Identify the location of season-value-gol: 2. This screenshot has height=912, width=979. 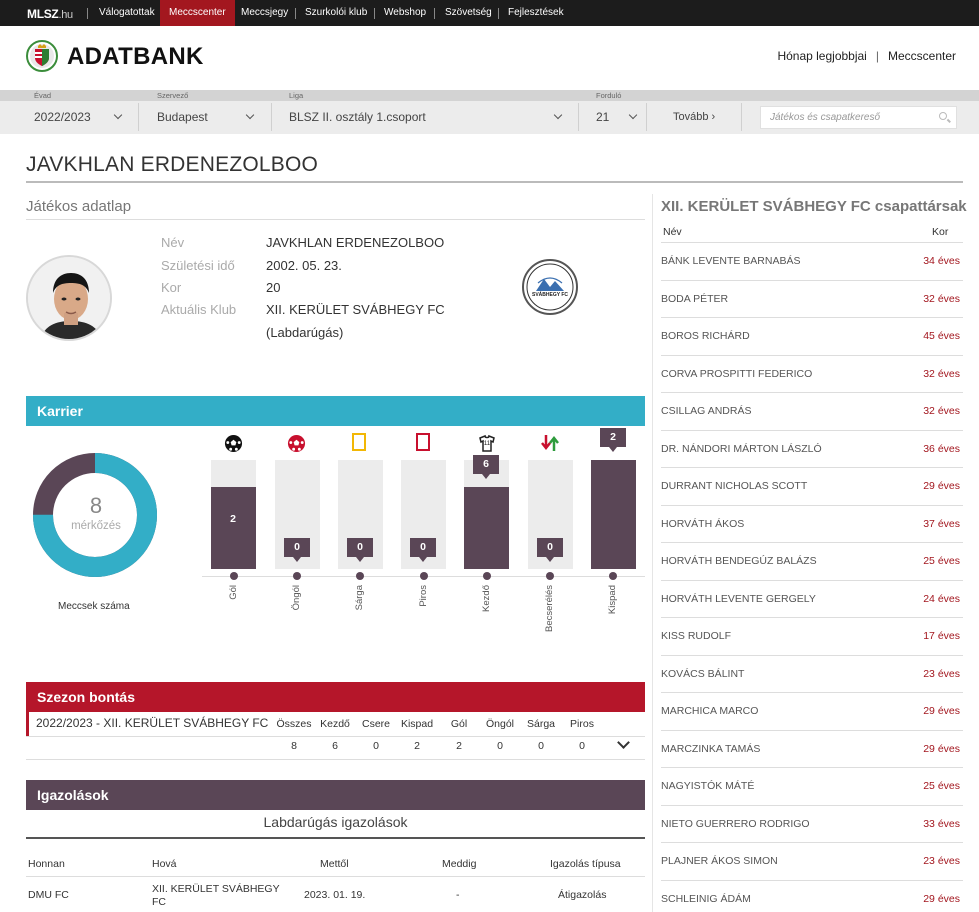
(459, 746).